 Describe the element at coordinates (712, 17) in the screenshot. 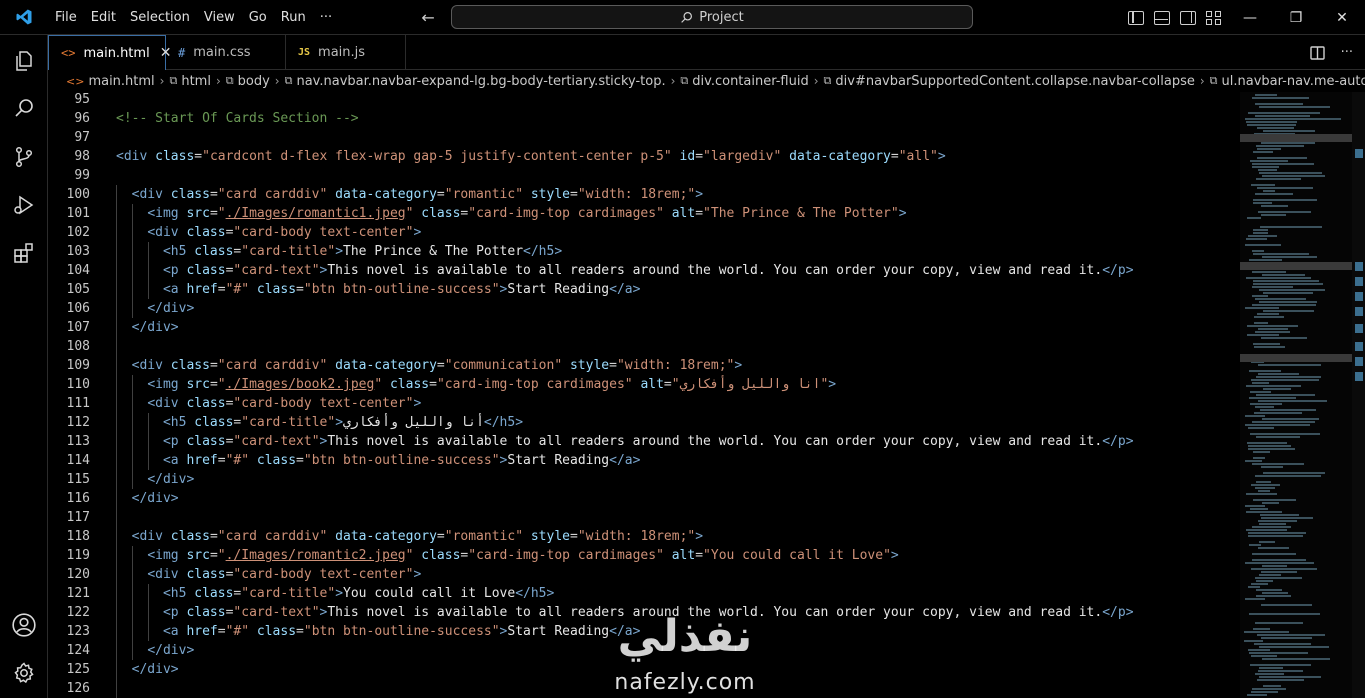

I see `command-center-search: Project` at that location.